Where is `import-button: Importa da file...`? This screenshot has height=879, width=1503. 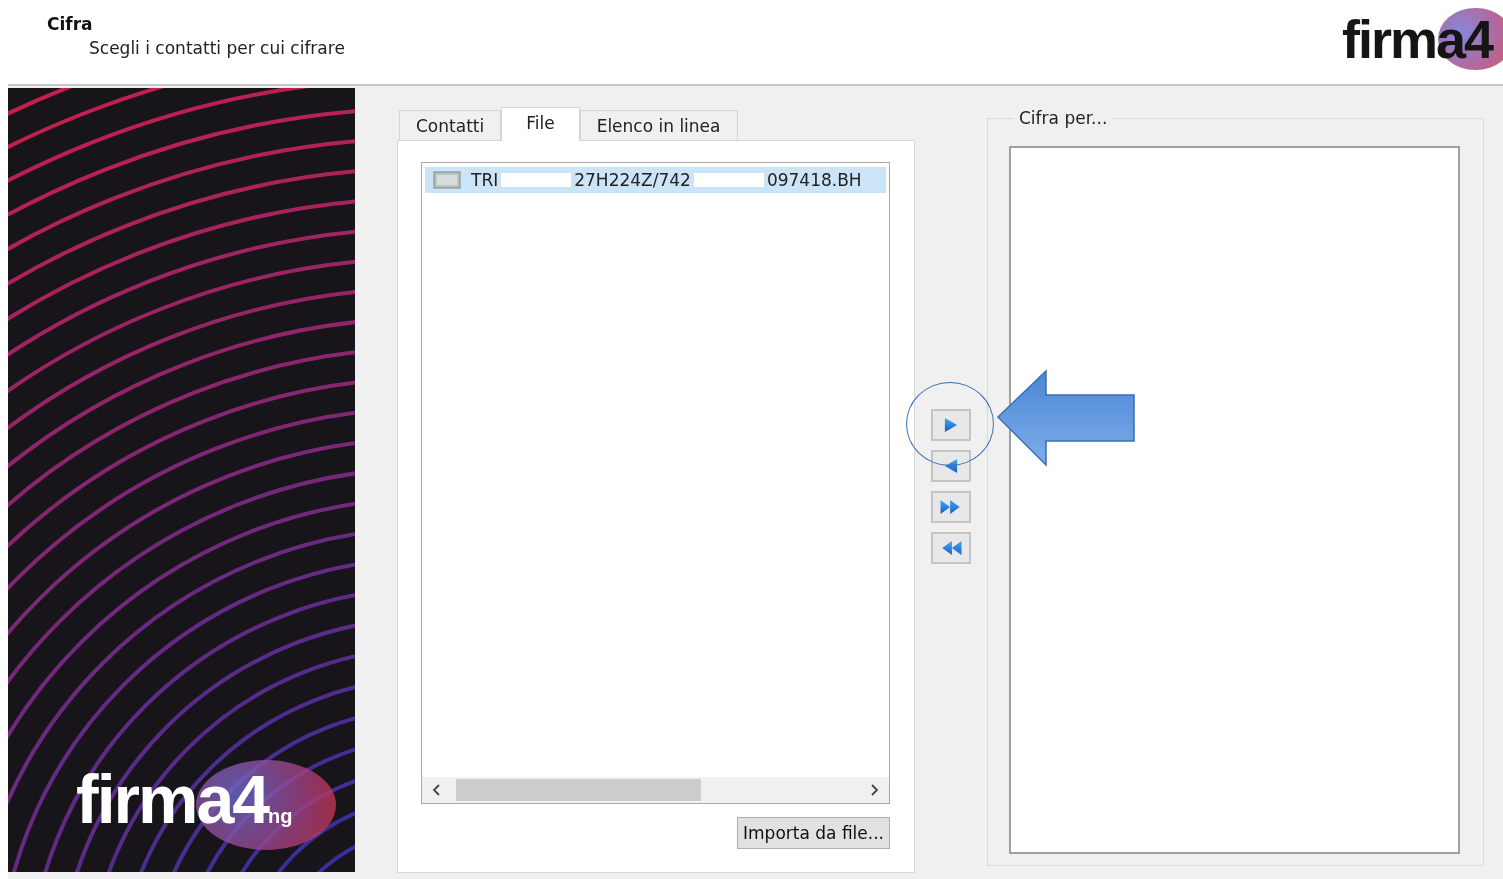
import-button: Importa da file... is located at coordinates (813, 833).